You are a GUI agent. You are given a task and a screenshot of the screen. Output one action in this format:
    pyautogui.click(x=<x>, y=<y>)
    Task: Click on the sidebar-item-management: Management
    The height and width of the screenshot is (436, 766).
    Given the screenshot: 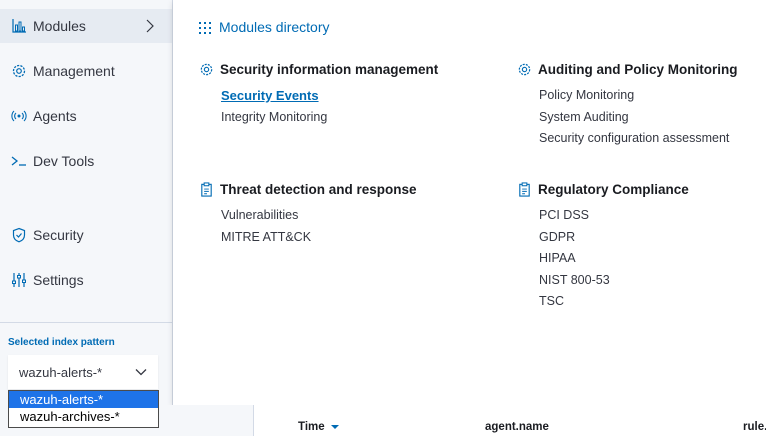 What is the action you would take?
    pyautogui.click(x=86, y=71)
    